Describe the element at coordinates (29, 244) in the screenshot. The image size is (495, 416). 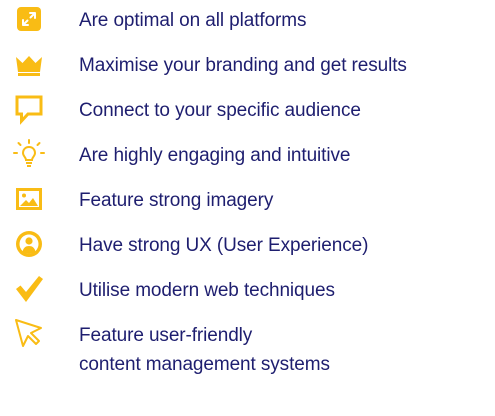
I see `user-circle-icon` at that location.